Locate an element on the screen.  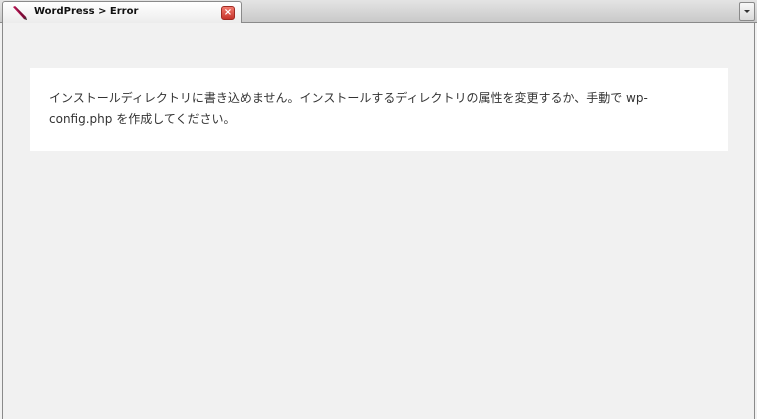
tab-list-button is located at coordinates (747, 11).